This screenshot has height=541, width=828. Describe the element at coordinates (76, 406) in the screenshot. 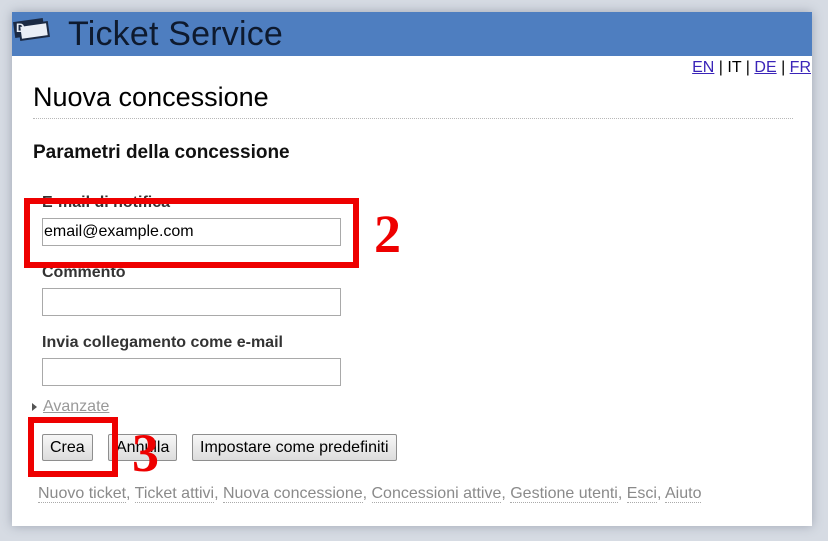

I see `advanced-label: Avanzate` at that location.